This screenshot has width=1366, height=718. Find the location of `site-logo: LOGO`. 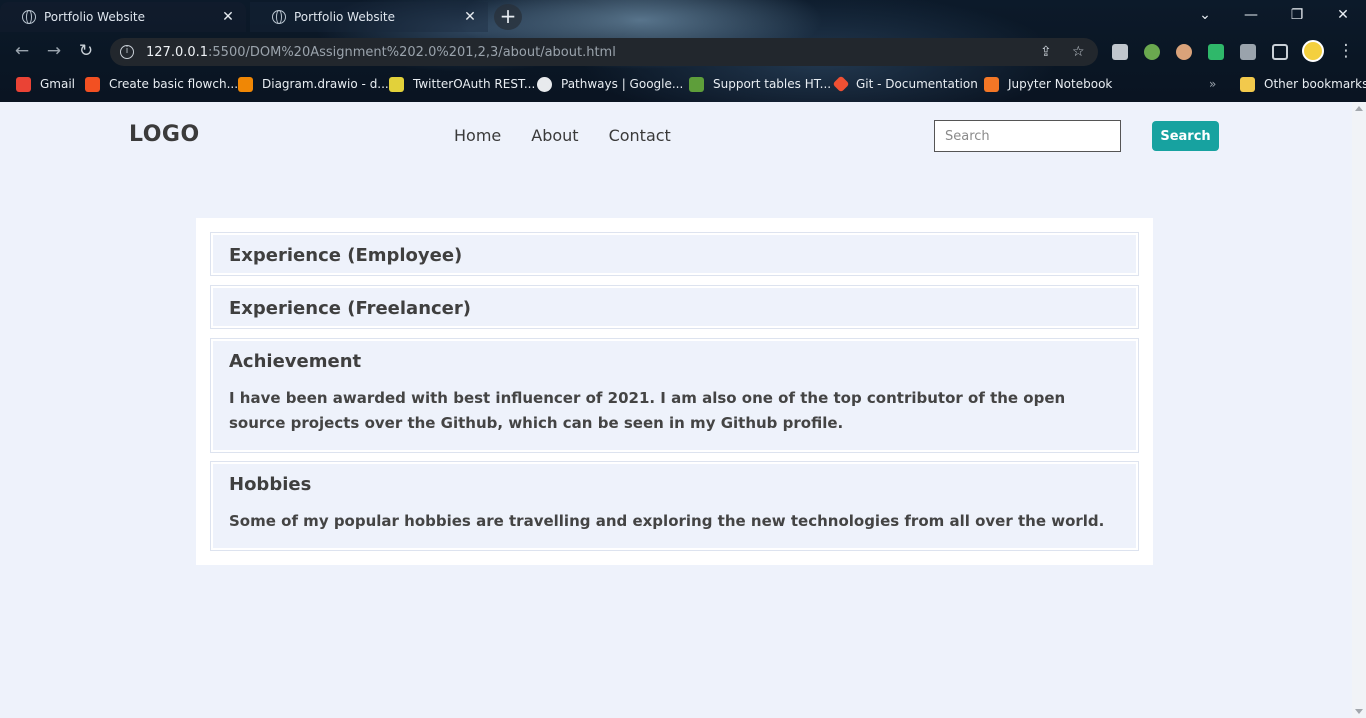

site-logo: LOGO is located at coordinates (164, 134).